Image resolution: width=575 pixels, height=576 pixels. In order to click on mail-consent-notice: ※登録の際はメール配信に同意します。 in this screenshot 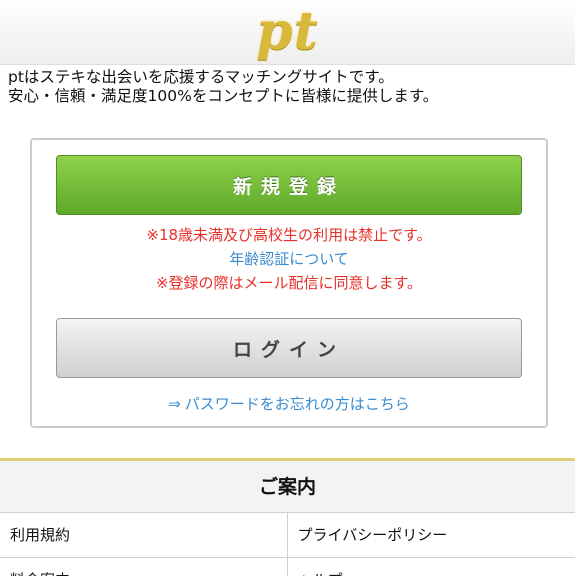, I will do `click(289, 283)`.